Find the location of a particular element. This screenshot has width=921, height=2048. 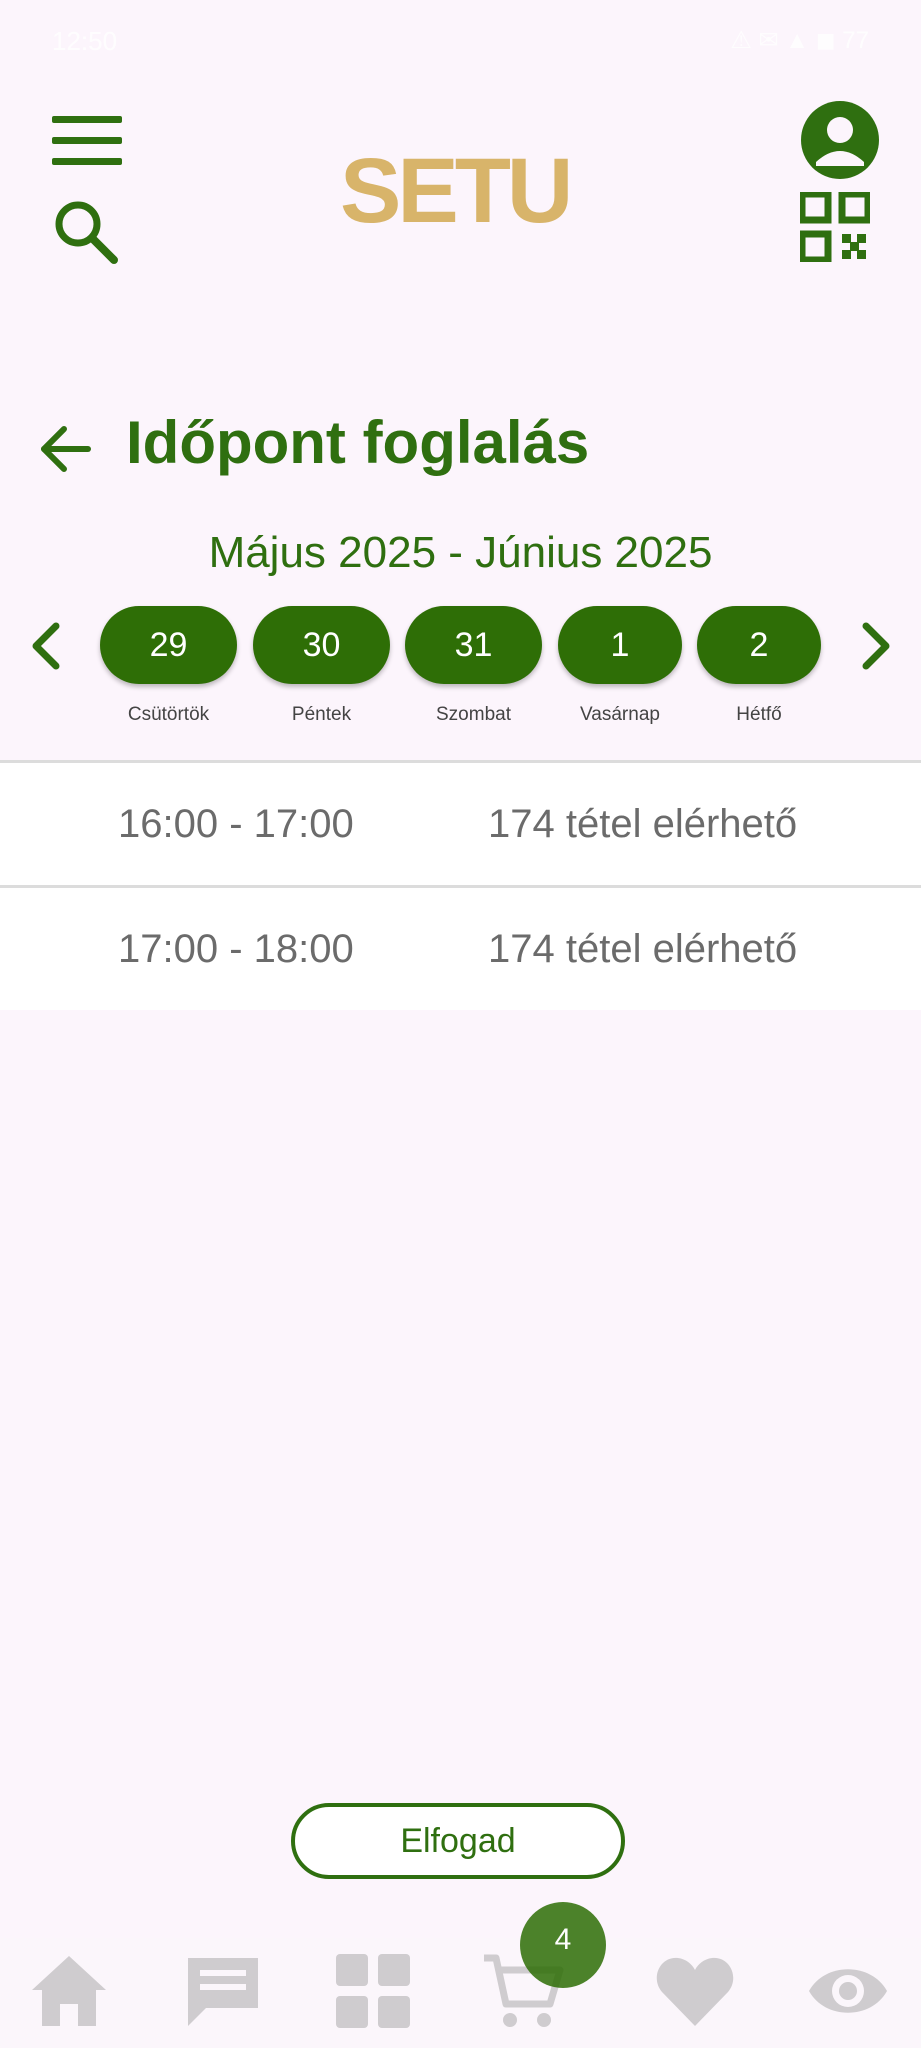

setu-logo: SETU is located at coordinates (460, 191).